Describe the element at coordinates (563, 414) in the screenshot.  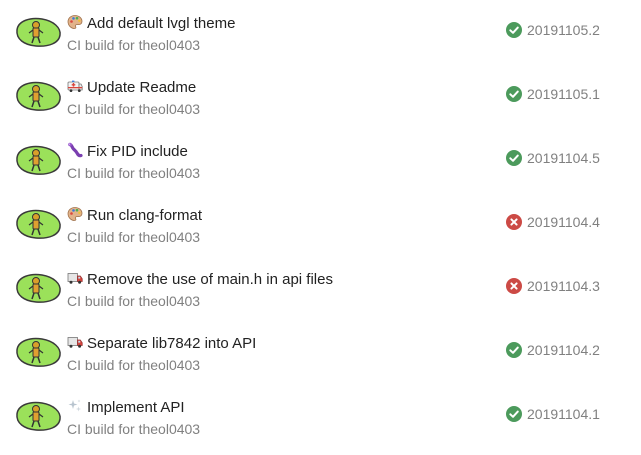
I see `build-version: 20191104.1` at that location.